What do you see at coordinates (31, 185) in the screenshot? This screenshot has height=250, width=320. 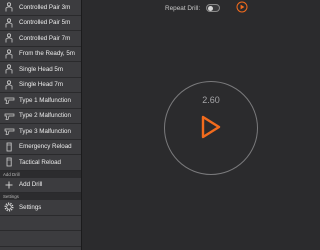 I see `sidebar-item-label: Add Drill` at bounding box center [31, 185].